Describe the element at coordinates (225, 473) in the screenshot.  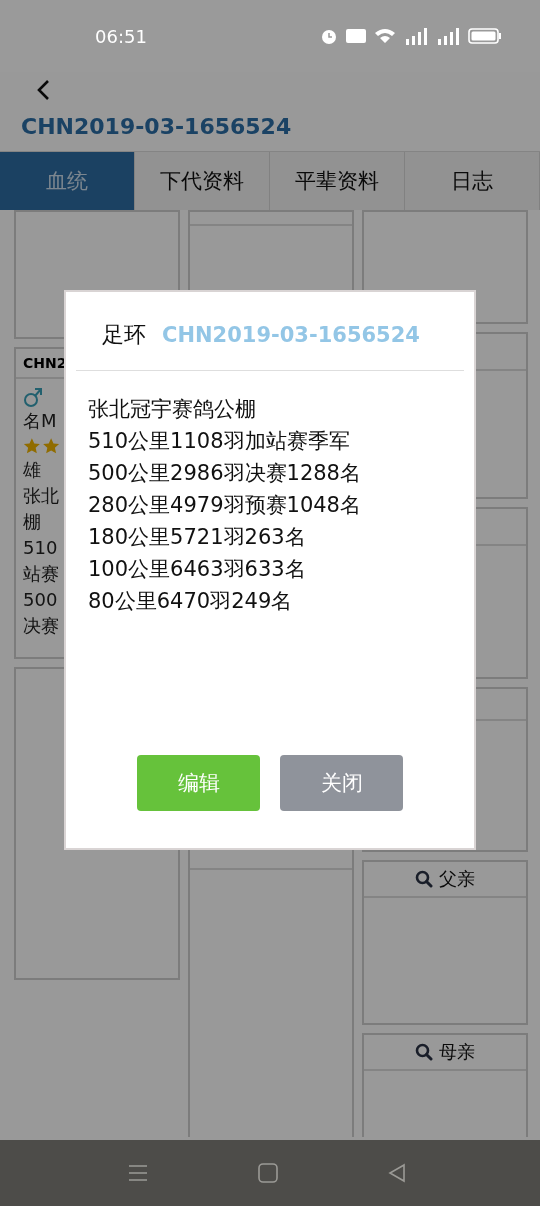
I see `race-record: 500公里2986羽决赛1288名` at that location.